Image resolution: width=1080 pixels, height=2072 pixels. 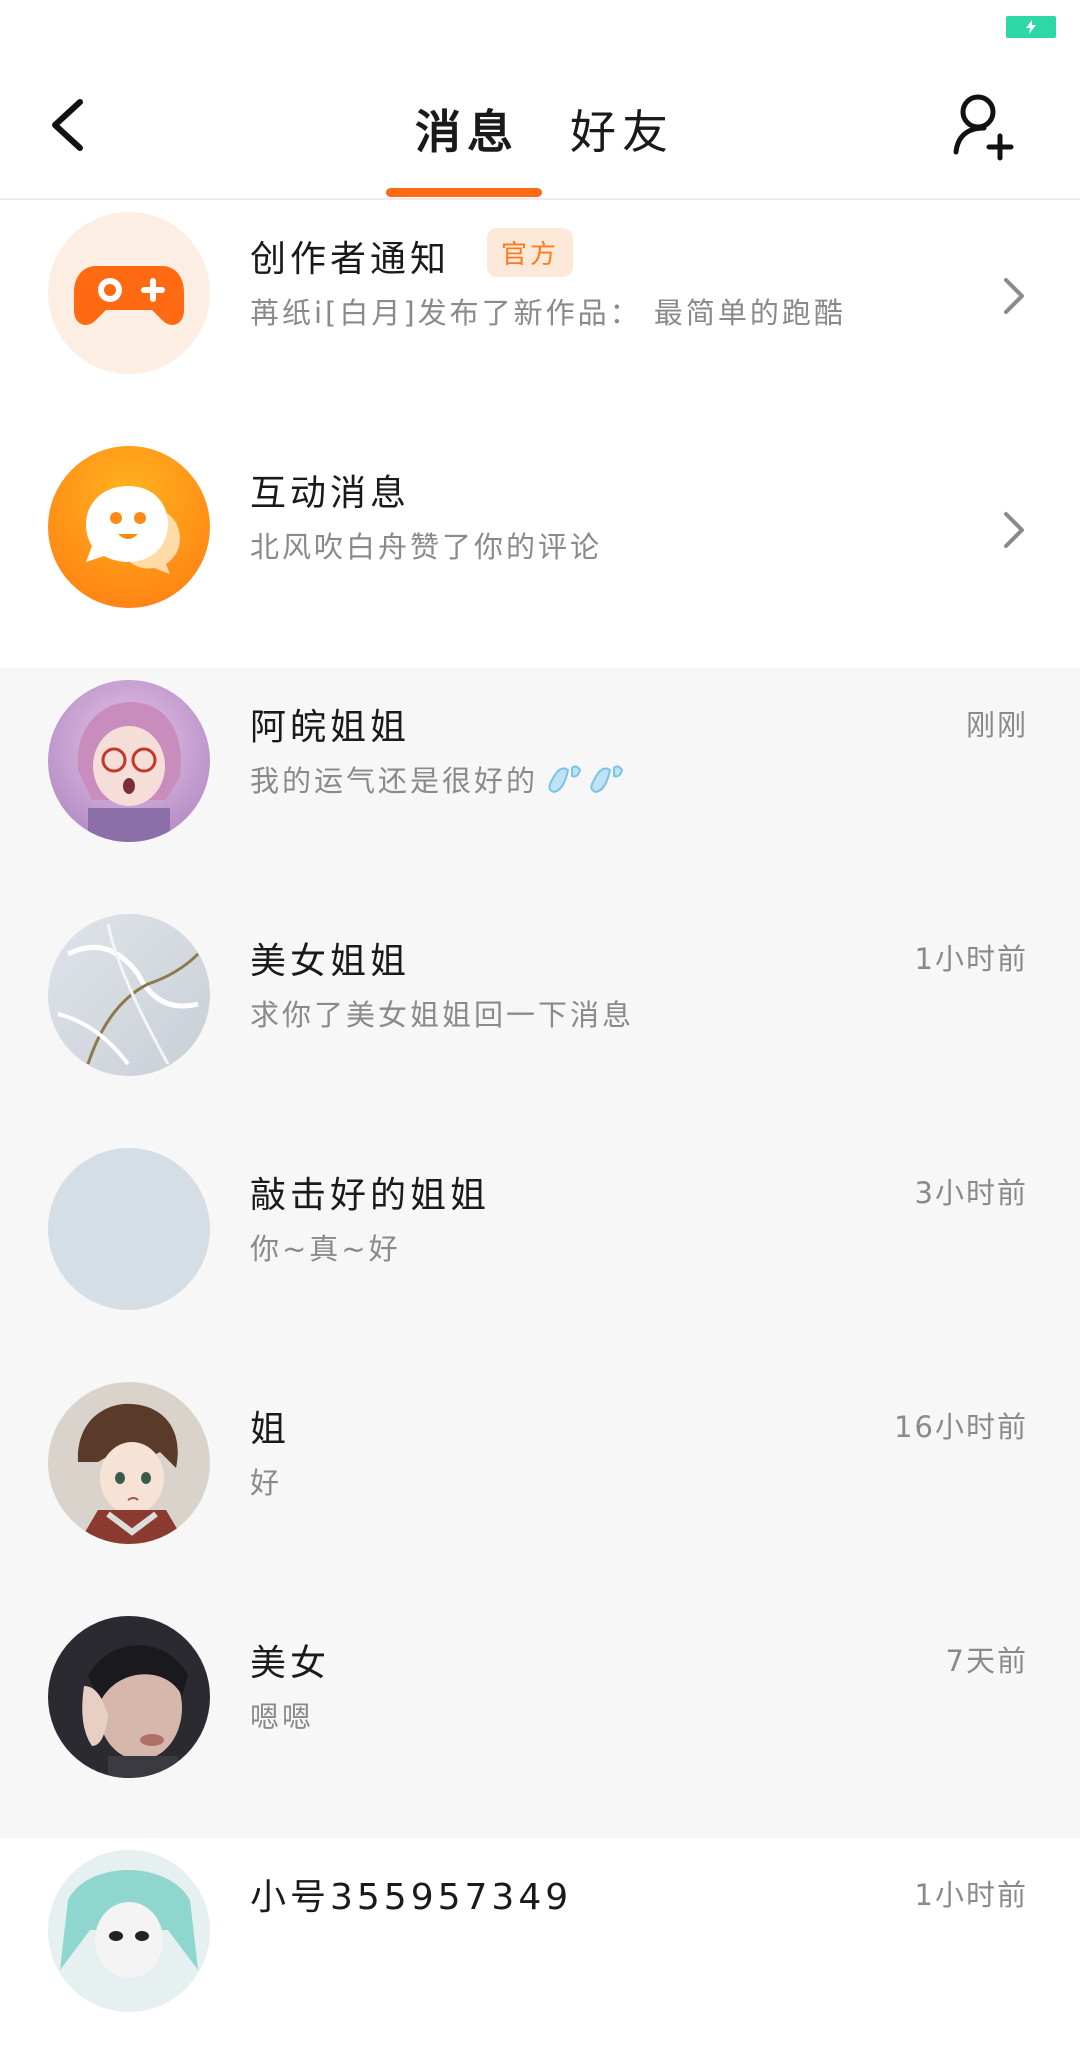 I want to click on back-button, so click(x=70, y=125).